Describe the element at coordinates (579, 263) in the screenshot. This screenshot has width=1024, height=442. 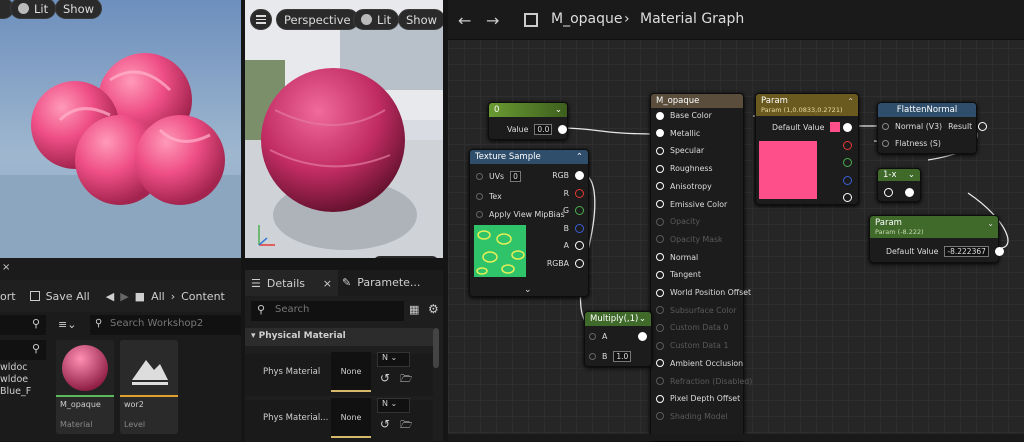
I see `rgba-output-pin` at that location.